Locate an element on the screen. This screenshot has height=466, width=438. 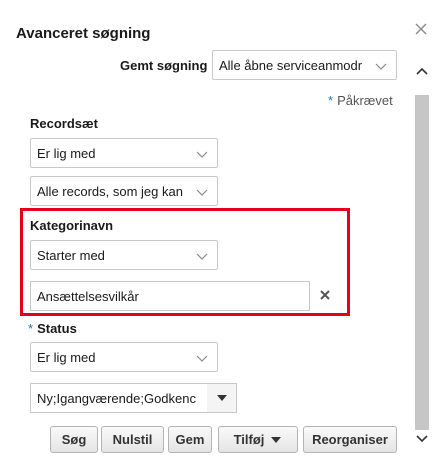
status-value-text: Ny;Igangværende;Godkenc is located at coordinates (116, 398).